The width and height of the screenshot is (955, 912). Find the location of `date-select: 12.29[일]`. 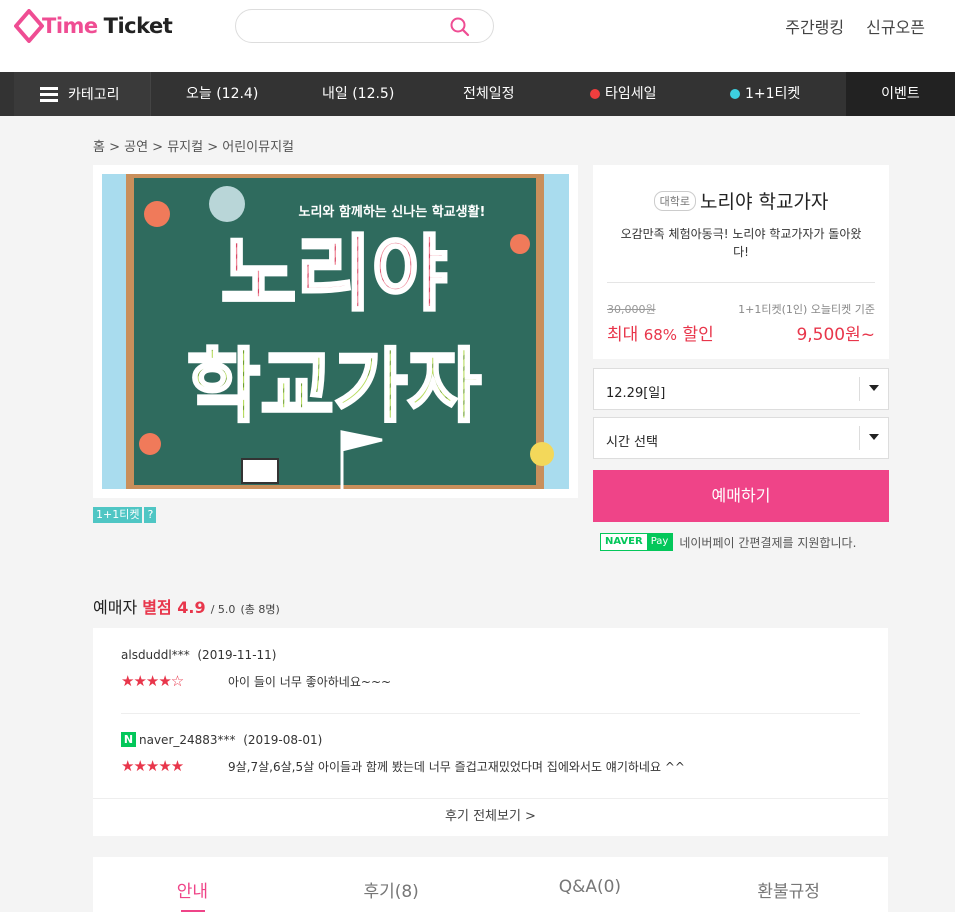

date-select: 12.29[일] is located at coordinates (741, 389).